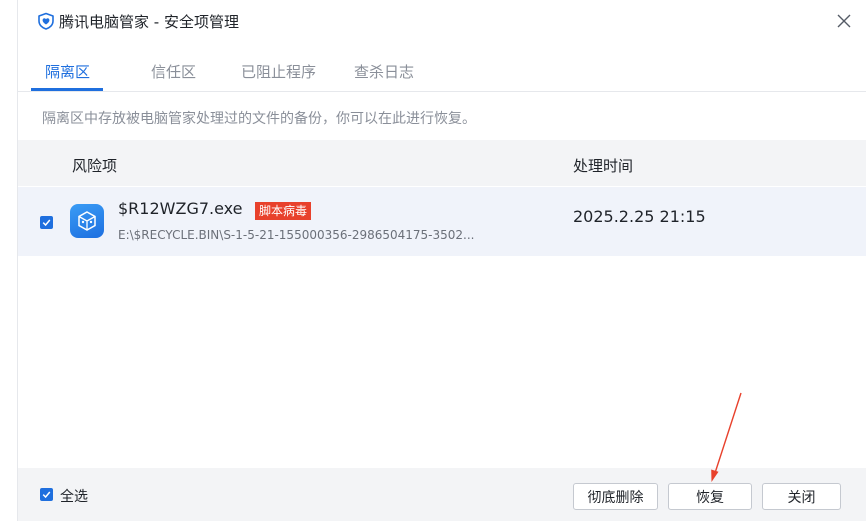  I want to click on footer-bar: 全选 彻底删除 恢复 关闭, so click(442, 494).